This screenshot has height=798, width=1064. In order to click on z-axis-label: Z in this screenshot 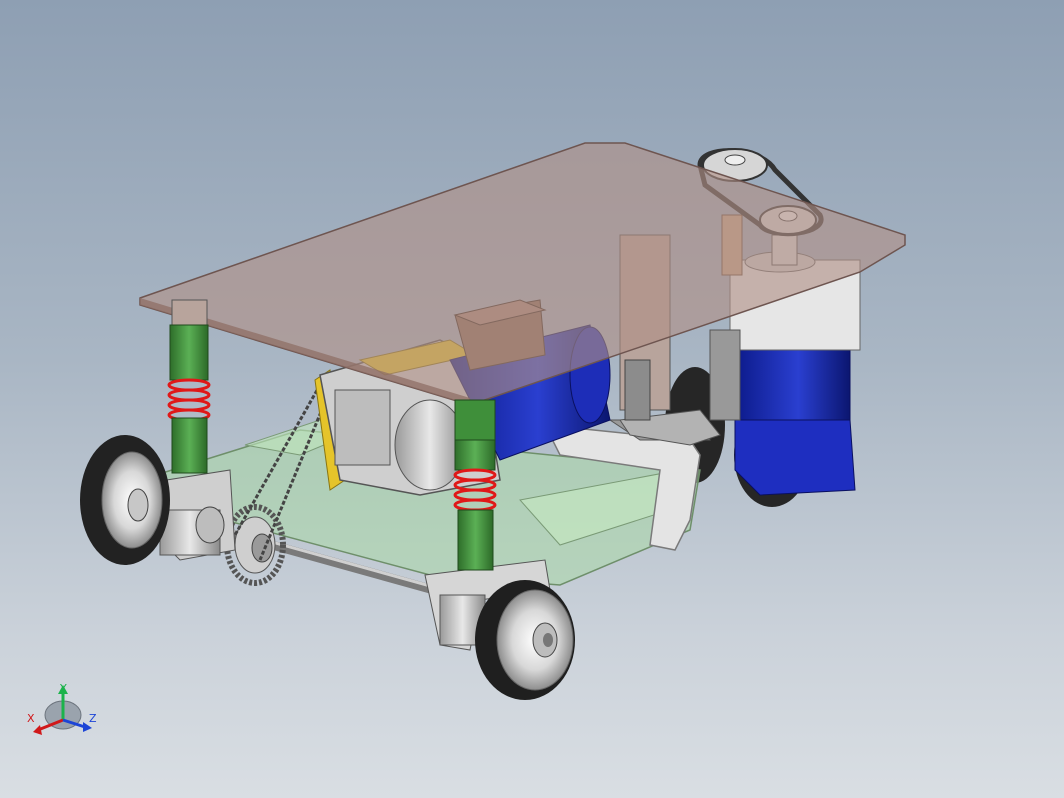, I will do `click(93, 718)`.